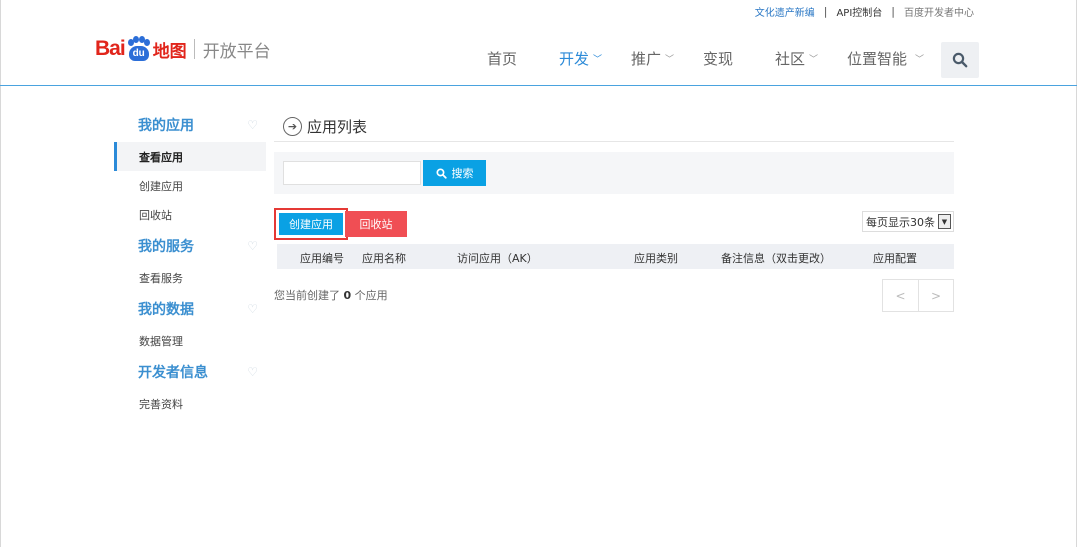  Describe the element at coordinates (173, 373) in the screenshot. I see `sidebar-group-title: 开发者信息` at that location.